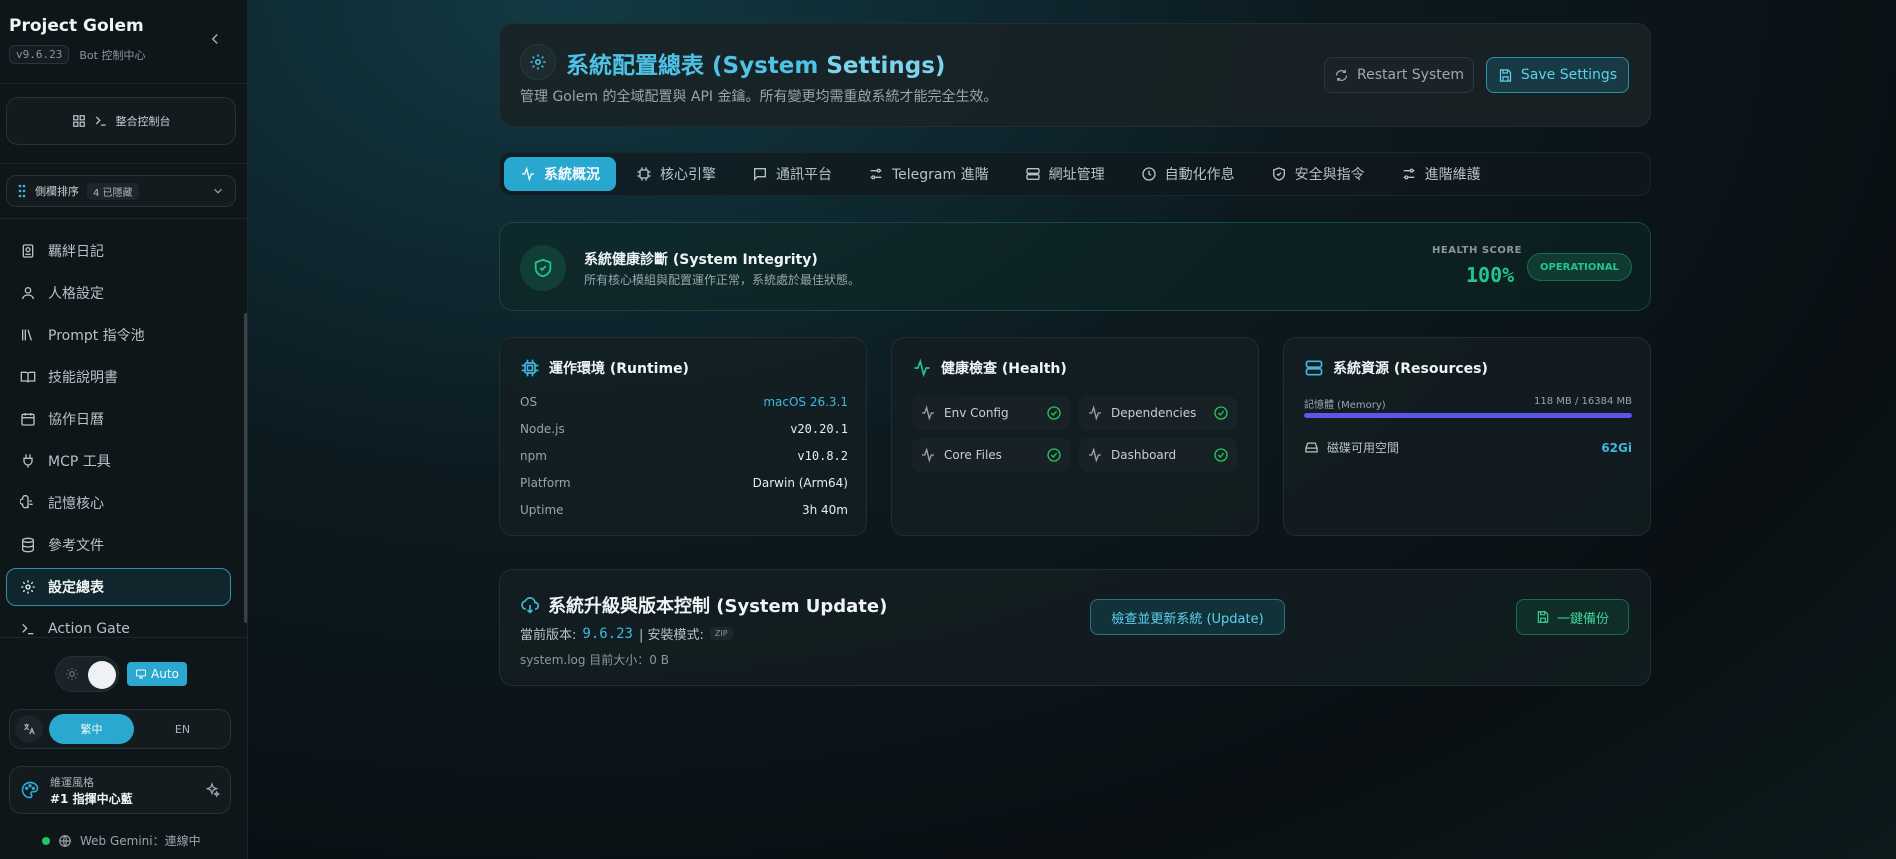  Describe the element at coordinates (1441, 174) in the screenshot. I see `tab-maintenance: 進階維護` at that location.